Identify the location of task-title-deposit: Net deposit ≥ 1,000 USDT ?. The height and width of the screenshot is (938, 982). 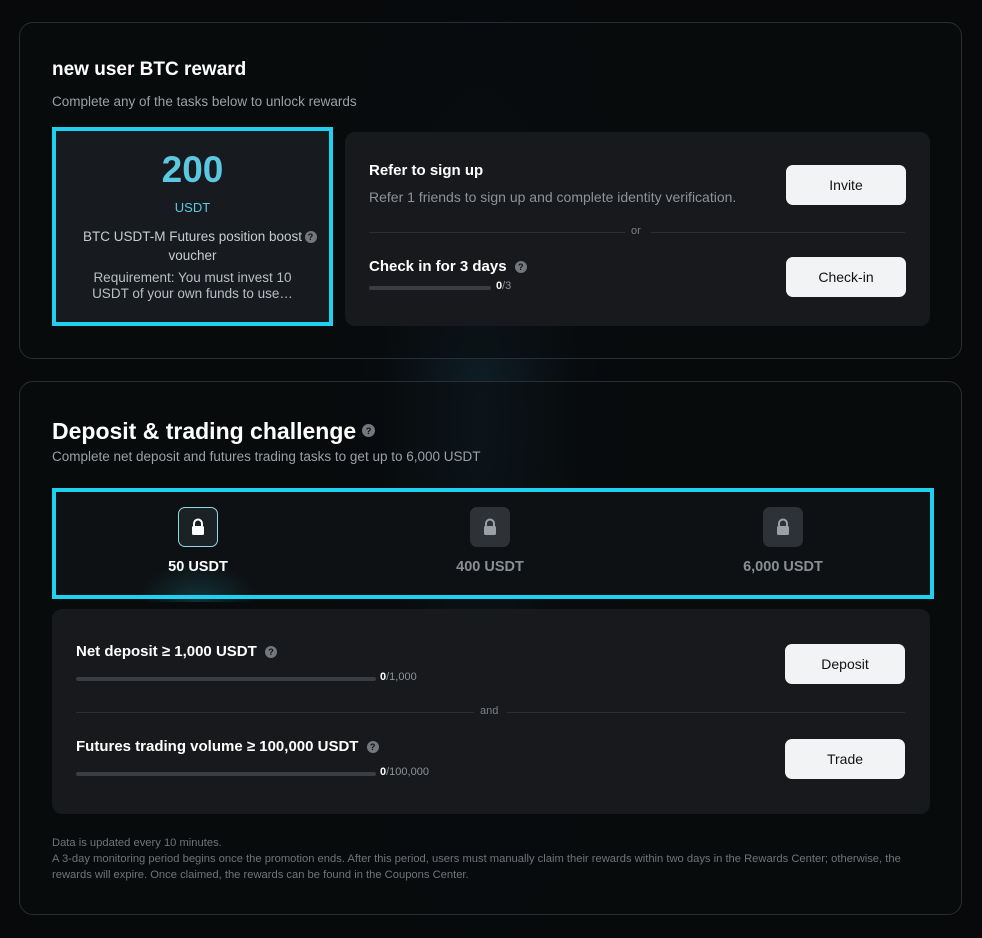
(176, 651).